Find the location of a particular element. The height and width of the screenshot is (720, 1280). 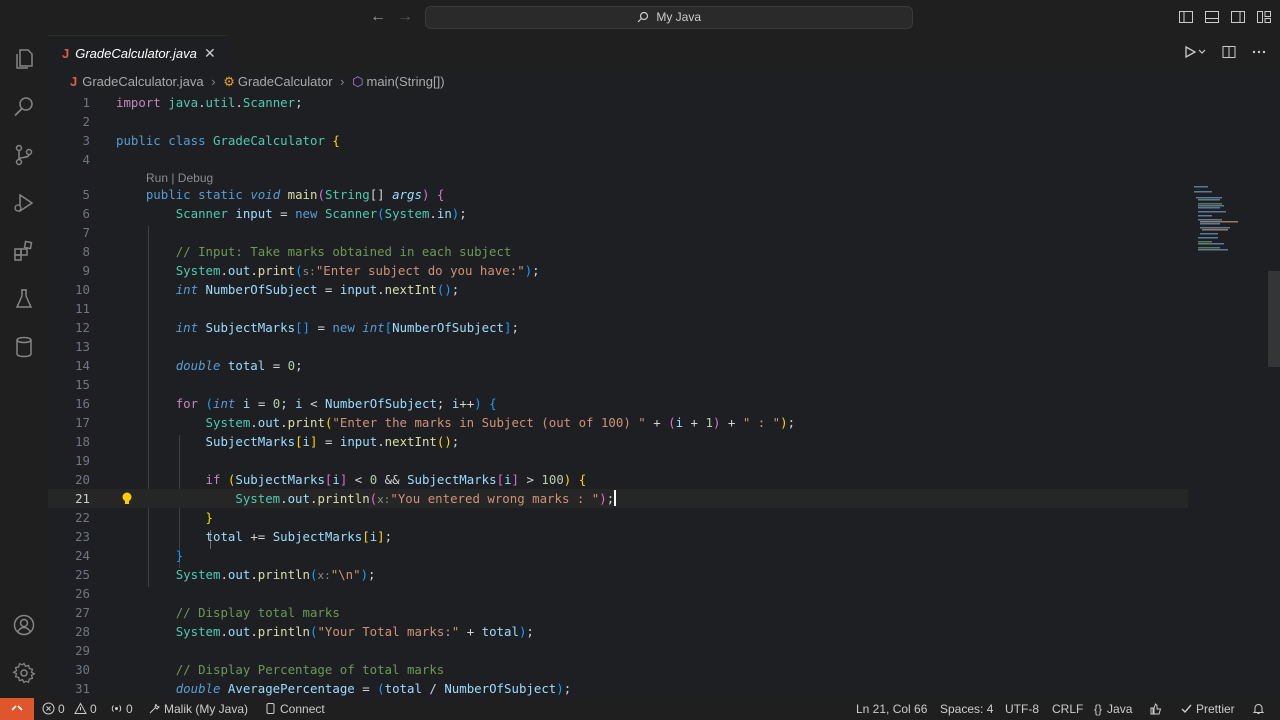

toggle-secondary-sidebar-icon is located at coordinates (1238, 17).